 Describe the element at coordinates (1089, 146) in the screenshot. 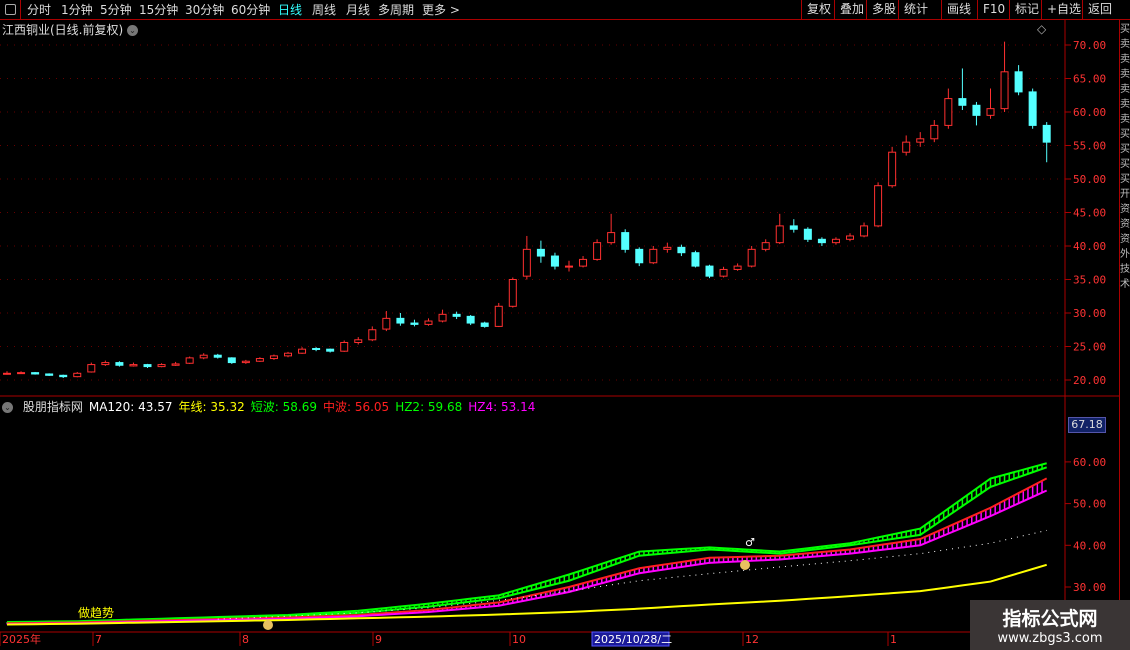

I see `y-tick-label: 55.00` at that location.